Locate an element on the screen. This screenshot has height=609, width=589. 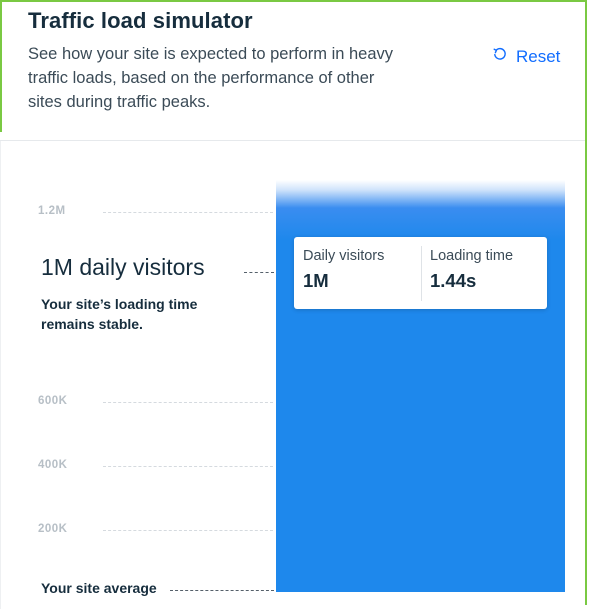
left-border is located at coordinates (0, 375).